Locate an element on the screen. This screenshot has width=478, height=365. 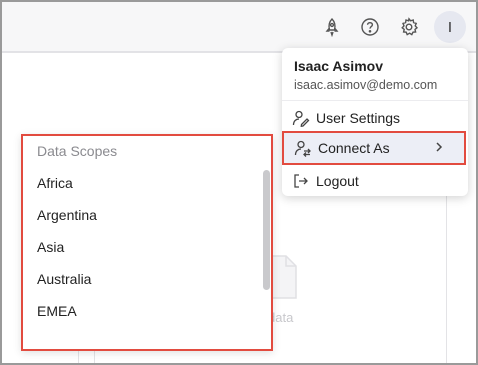
avatar: I is located at coordinates (450, 27).